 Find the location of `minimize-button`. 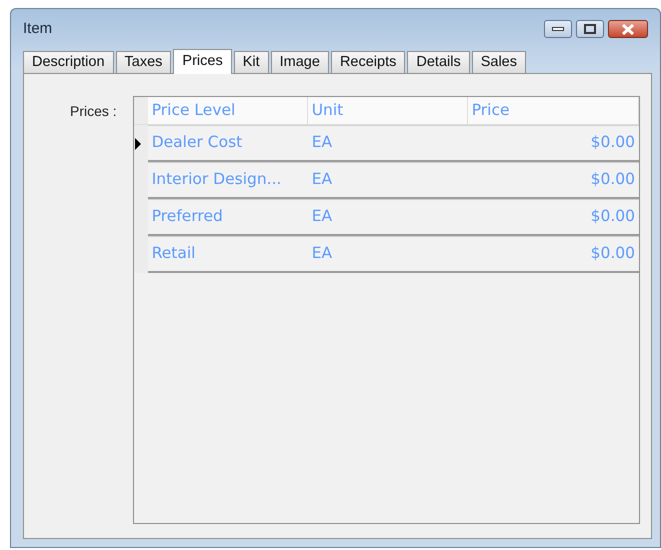

minimize-button is located at coordinates (558, 29).